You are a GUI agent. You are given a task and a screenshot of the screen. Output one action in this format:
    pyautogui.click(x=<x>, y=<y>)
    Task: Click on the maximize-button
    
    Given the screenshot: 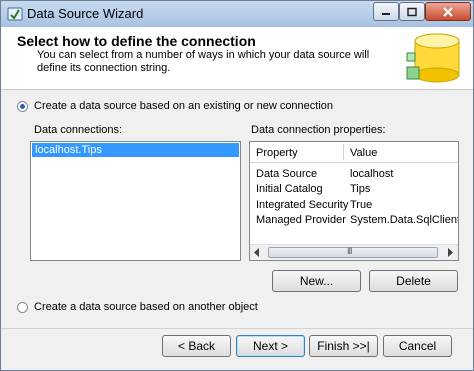 What is the action you would take?
    pyautogui.click(x=412, y=11)
    